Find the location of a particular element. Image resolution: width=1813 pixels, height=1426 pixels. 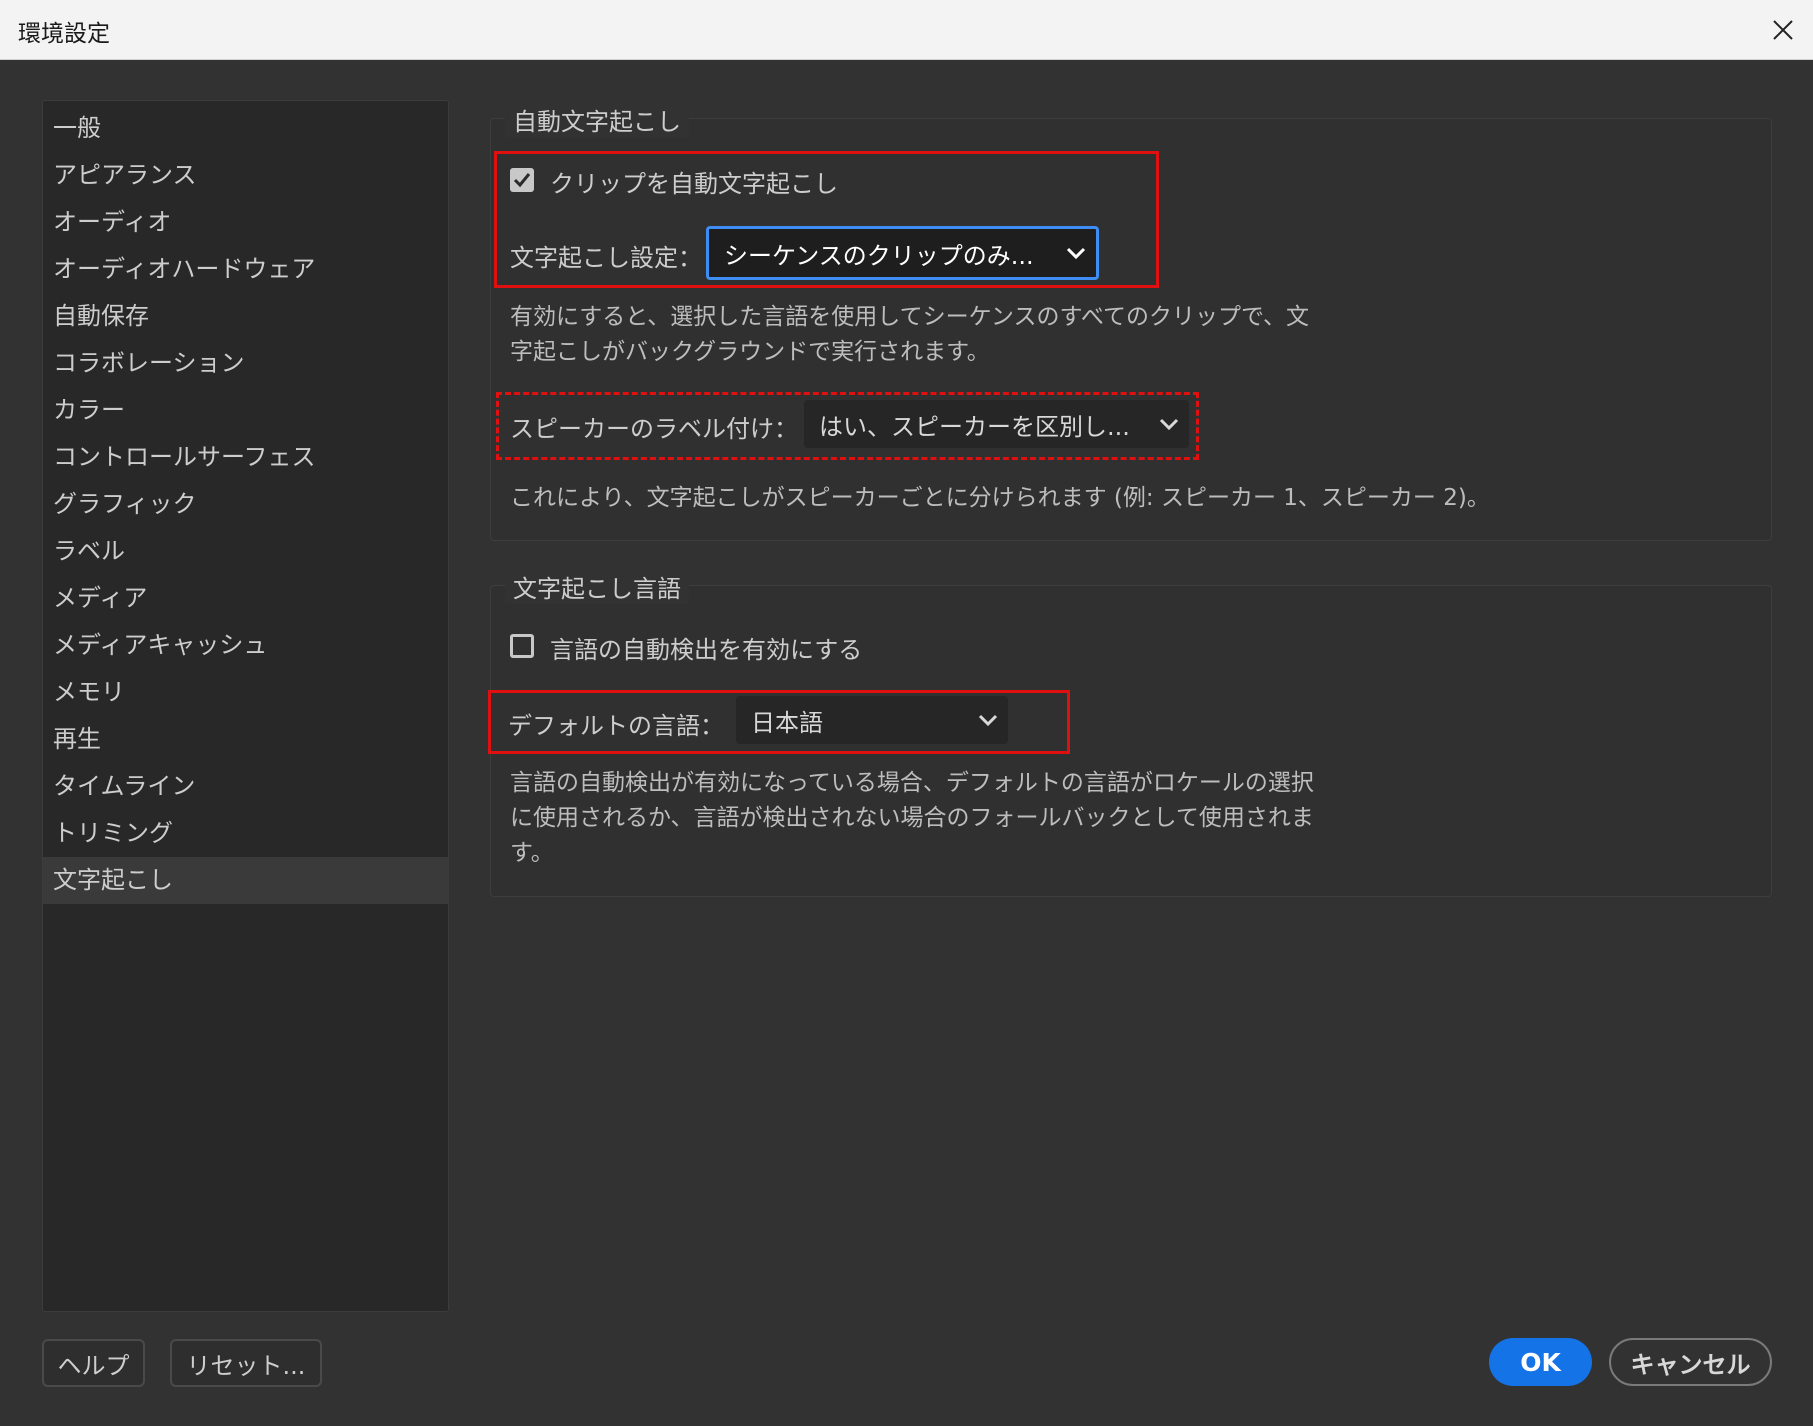

sidebar-item: メモリ is located at coordinates (245, 692).